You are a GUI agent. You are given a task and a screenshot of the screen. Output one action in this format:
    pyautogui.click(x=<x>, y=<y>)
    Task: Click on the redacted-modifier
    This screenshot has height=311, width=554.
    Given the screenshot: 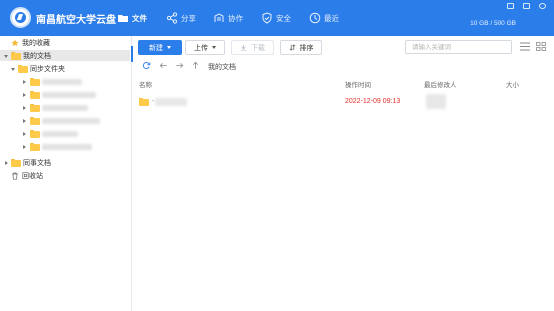 What is the action you would take?
    pyautogui.click(x=436, y=101)
    